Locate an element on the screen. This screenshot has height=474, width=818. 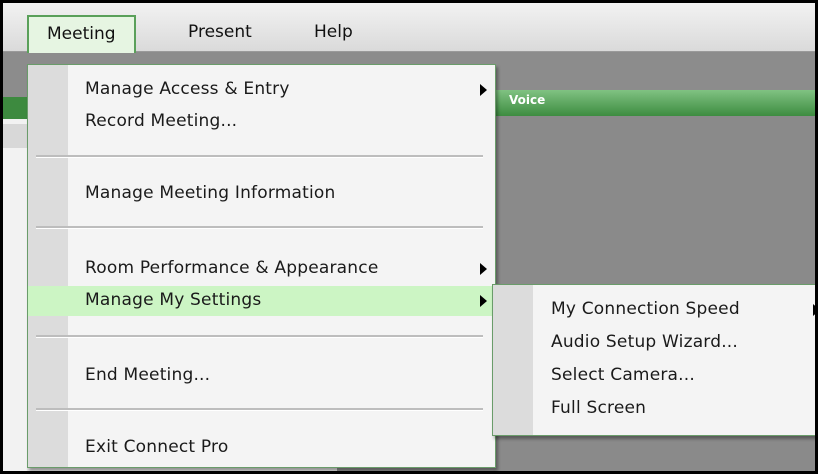
menu-item-label: Manage Meeting Information is located at coordinates (210, 193).